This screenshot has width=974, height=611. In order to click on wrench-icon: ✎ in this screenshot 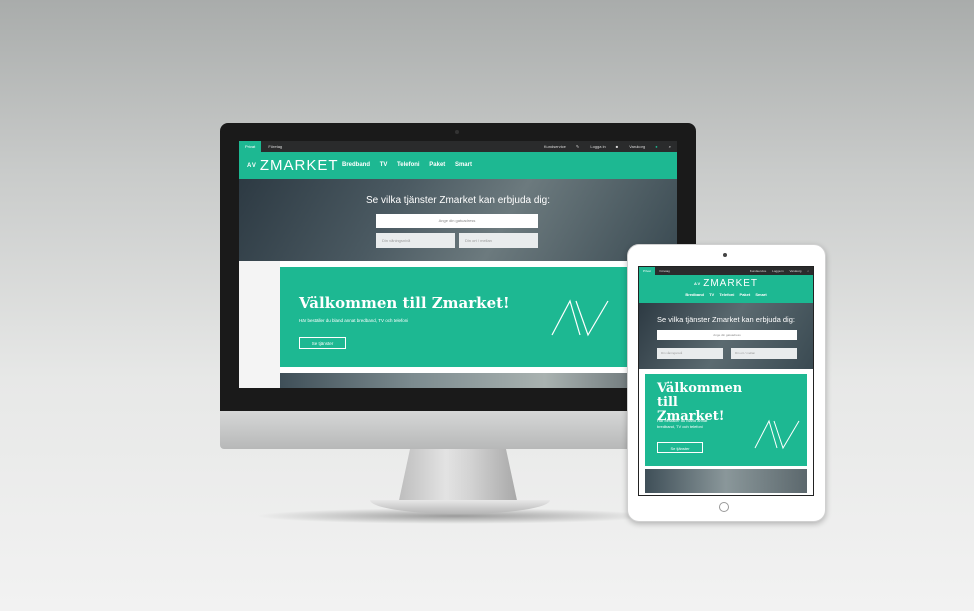, I will do `click(577, 146)`.